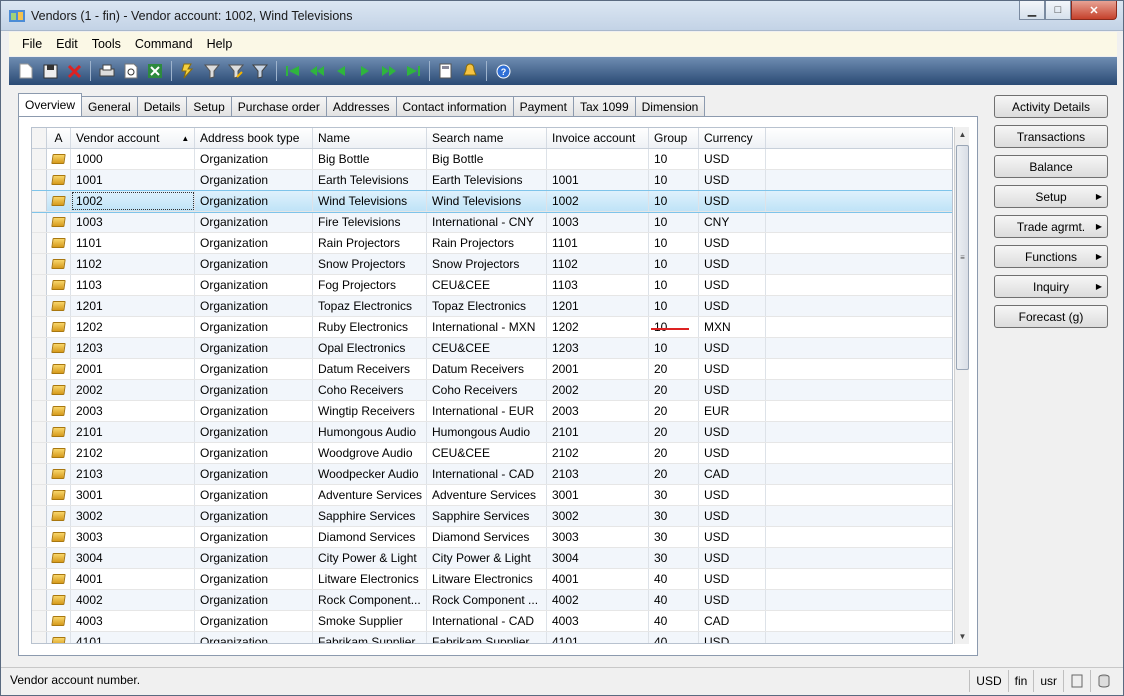 This screenshot has width=1124, height=696. I want to click on cell-invoice-account: 1203, so click(598, 348).